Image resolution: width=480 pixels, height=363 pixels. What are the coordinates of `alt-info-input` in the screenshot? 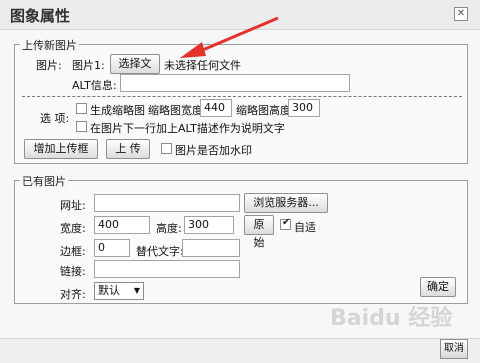 It's located at (235, 83).